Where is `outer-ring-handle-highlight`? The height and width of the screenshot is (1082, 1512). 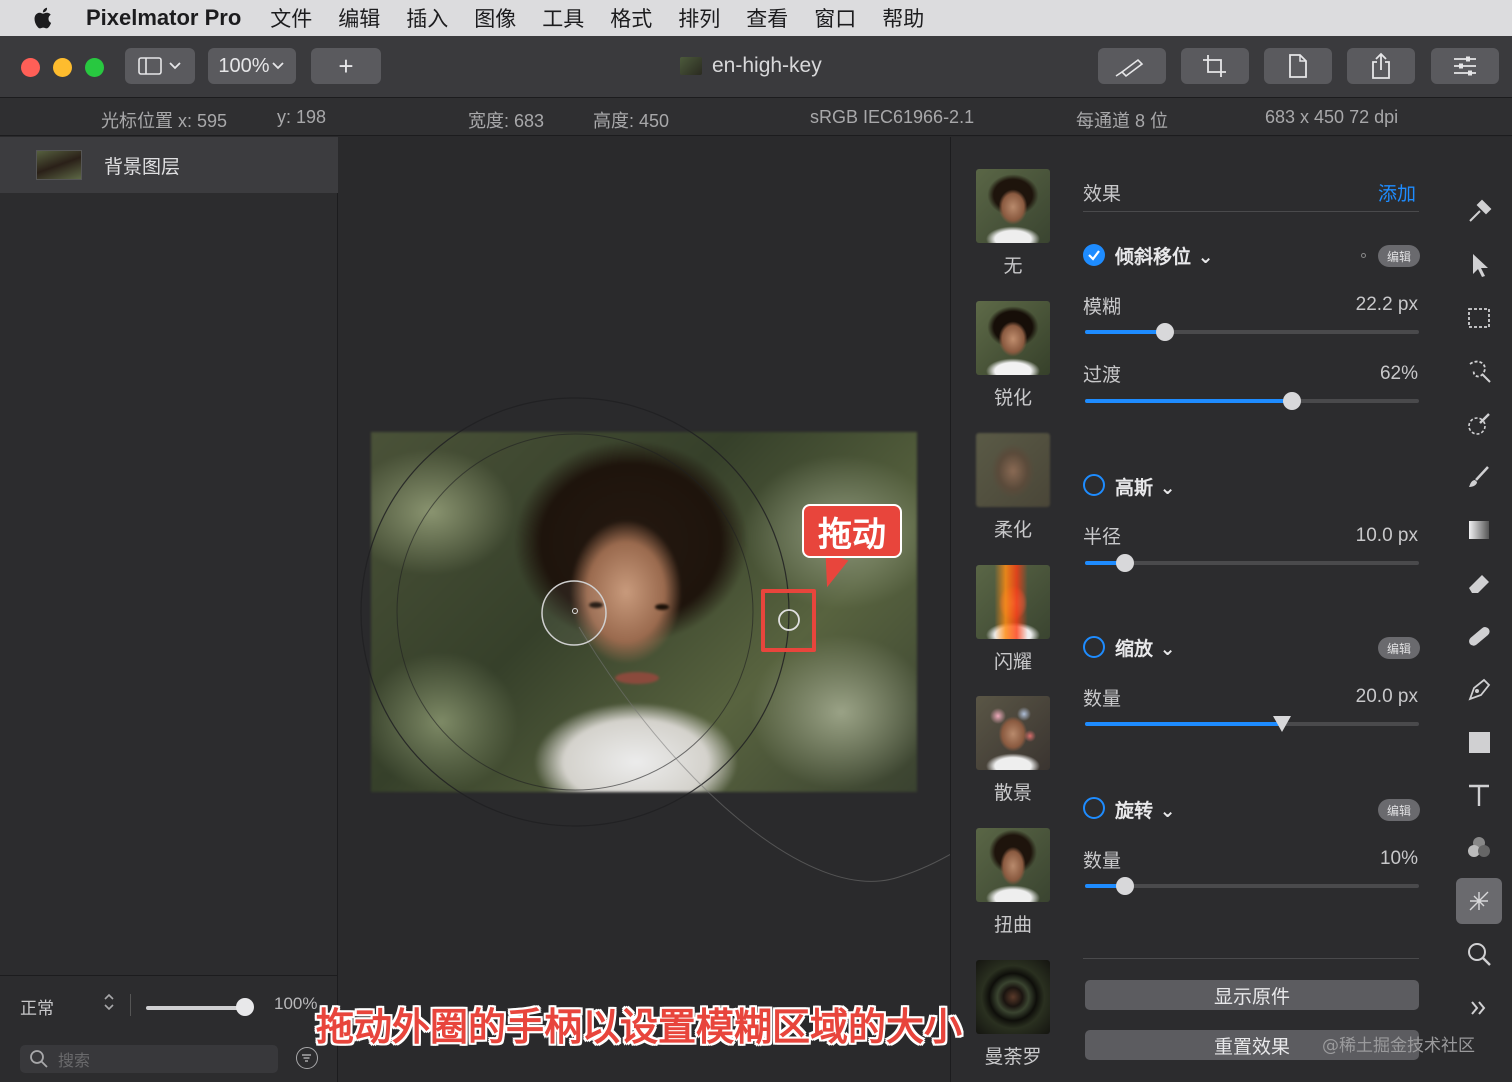 outer-ring-handle-highlight is located at coordinates (788, 620).